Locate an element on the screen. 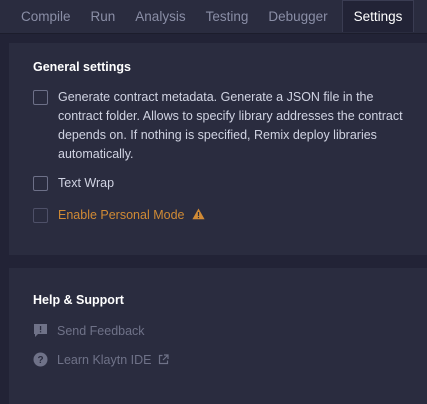  tab-compile: Compile is located at coordinates (40, 16).